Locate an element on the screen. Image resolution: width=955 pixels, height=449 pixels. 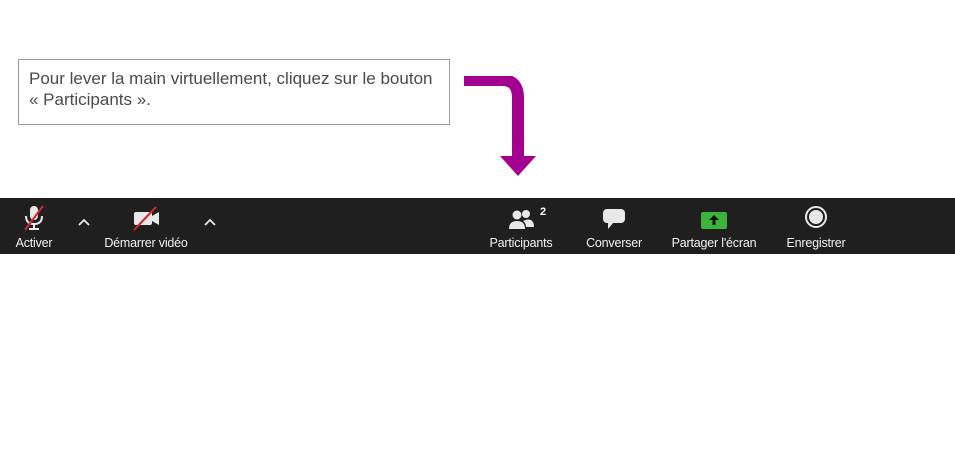
participants-count-badge: 2 is located at coordinates (543, 212).